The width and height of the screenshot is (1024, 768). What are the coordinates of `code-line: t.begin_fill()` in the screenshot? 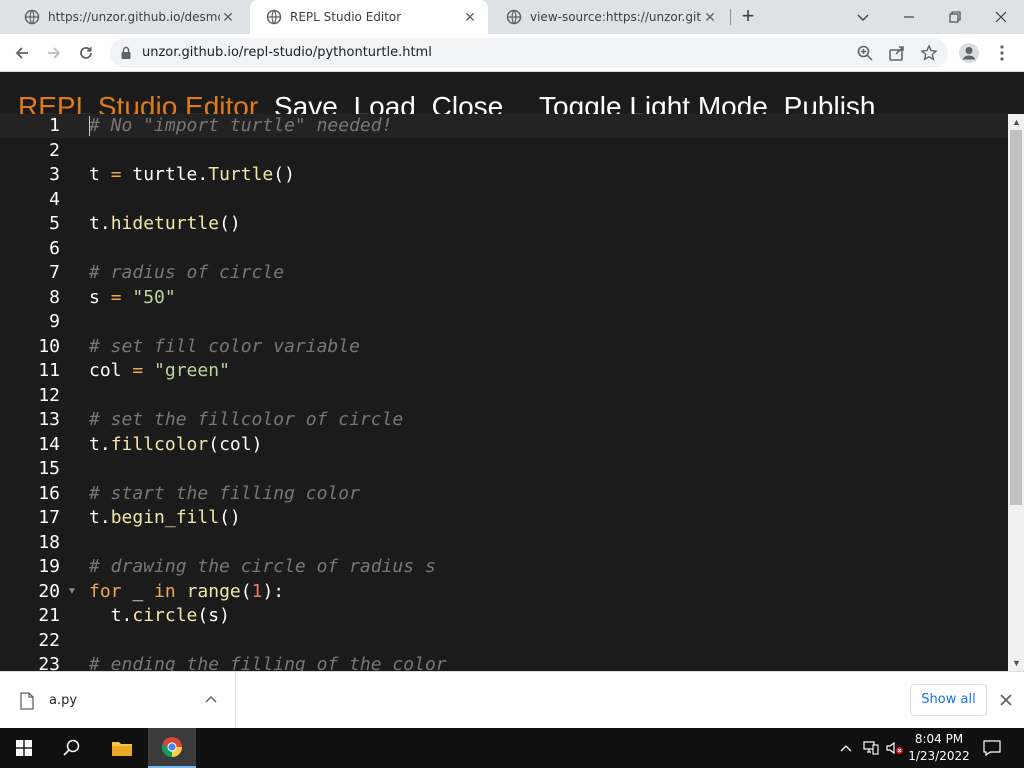 It's located at (165, 518).